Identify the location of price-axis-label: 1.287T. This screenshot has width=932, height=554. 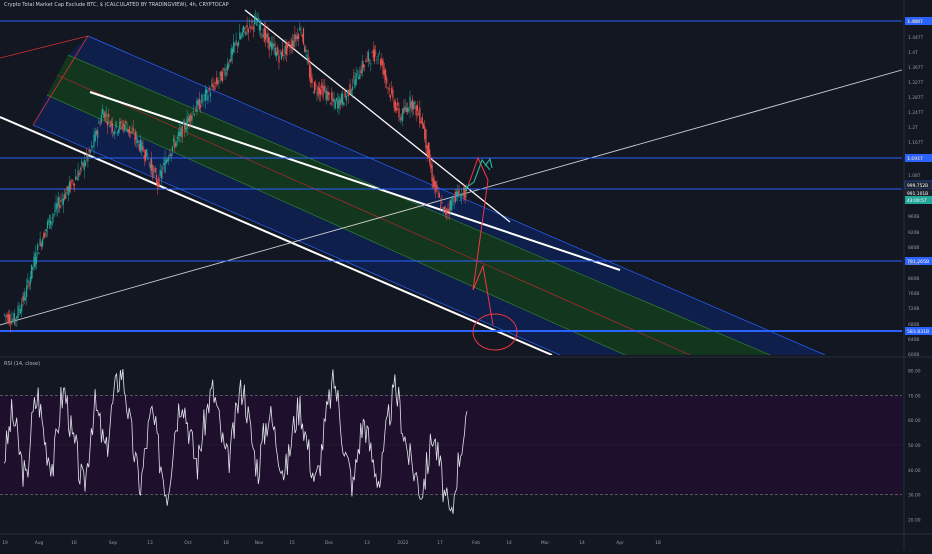
(916, 98).